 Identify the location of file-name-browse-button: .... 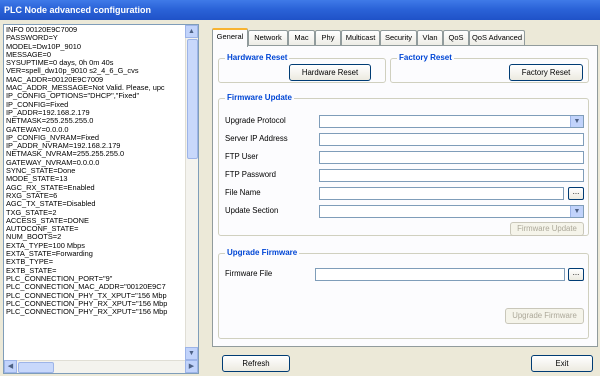
(576, 193).